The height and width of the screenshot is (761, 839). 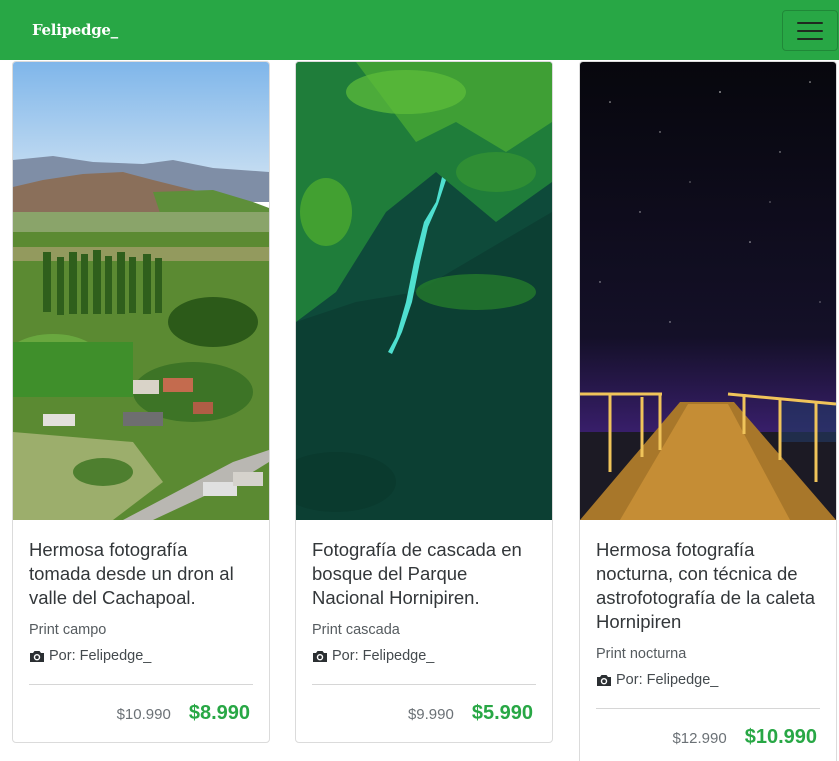 I want to click on price-row: $10.990 $8.990, so click(x=141, y=713).